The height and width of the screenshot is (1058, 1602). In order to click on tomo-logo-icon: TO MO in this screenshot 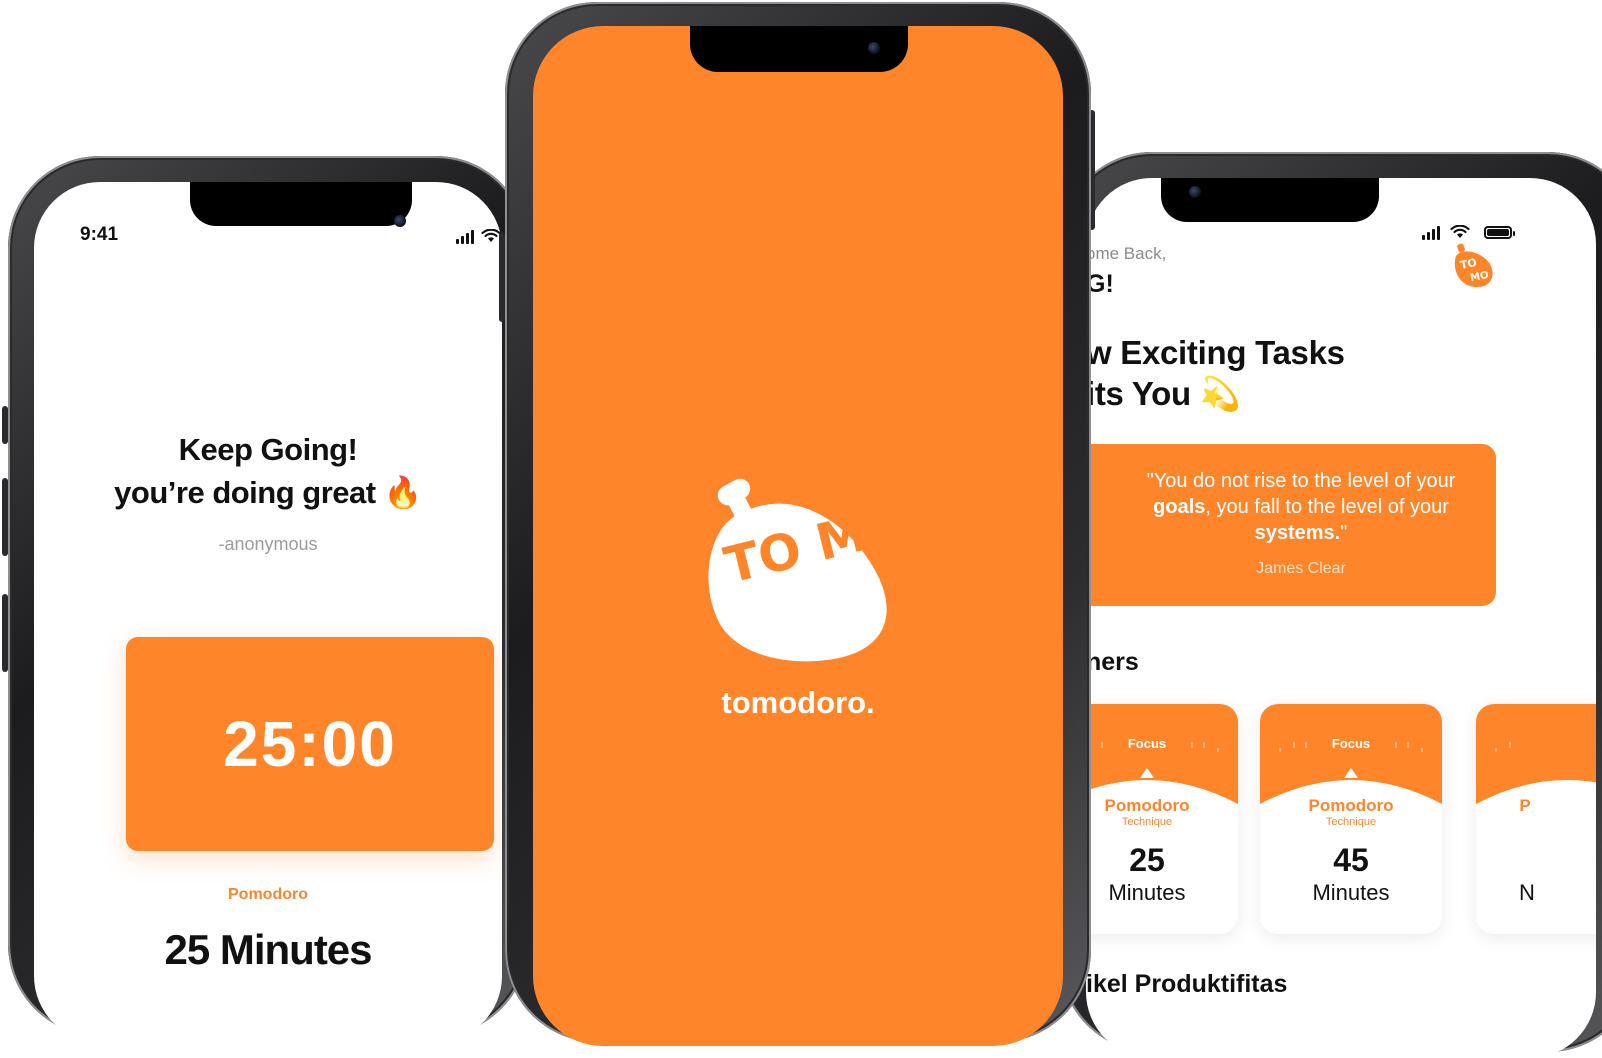, I will do `click(799, 570)`.